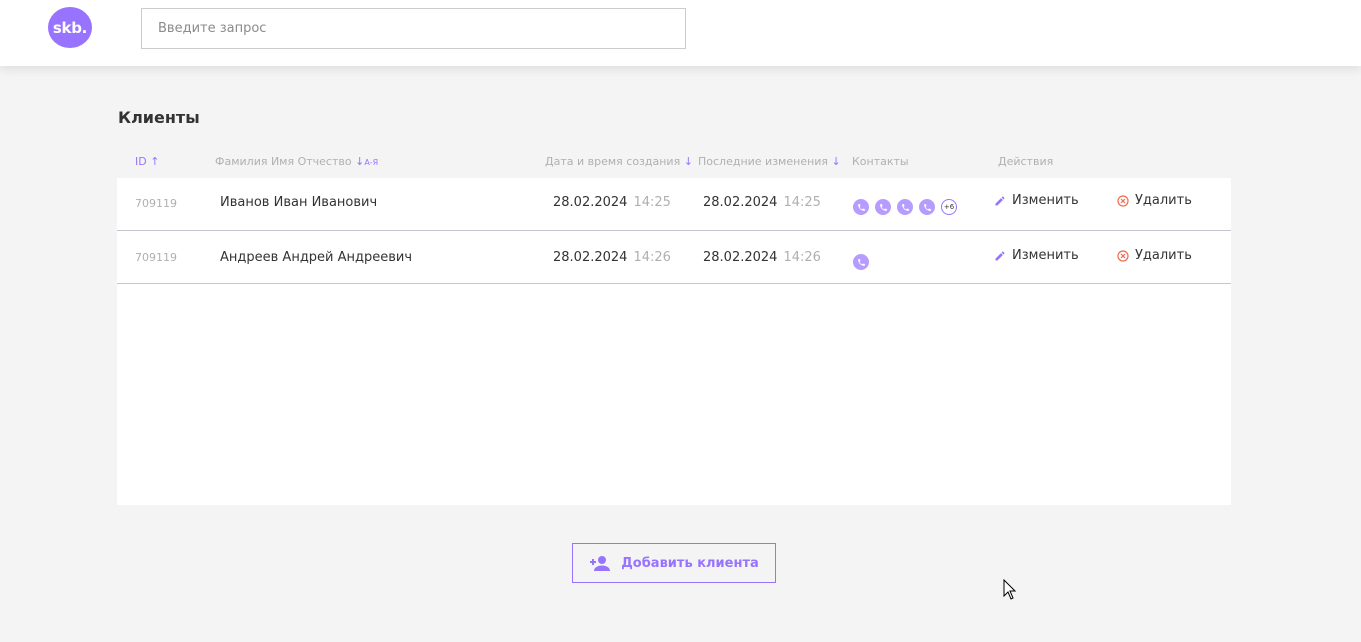 The height and width of the screenshot is (642, 1361). What do you see at coordinates (141, 161) in the screenshot?
I see `column-header-id-label: ID` at bounding box center [141, 161].